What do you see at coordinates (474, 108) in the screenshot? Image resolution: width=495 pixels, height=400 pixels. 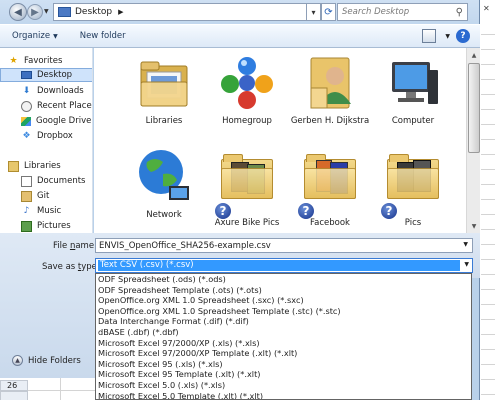 I see `scroll-thumb` at bounding box center [474, 108].